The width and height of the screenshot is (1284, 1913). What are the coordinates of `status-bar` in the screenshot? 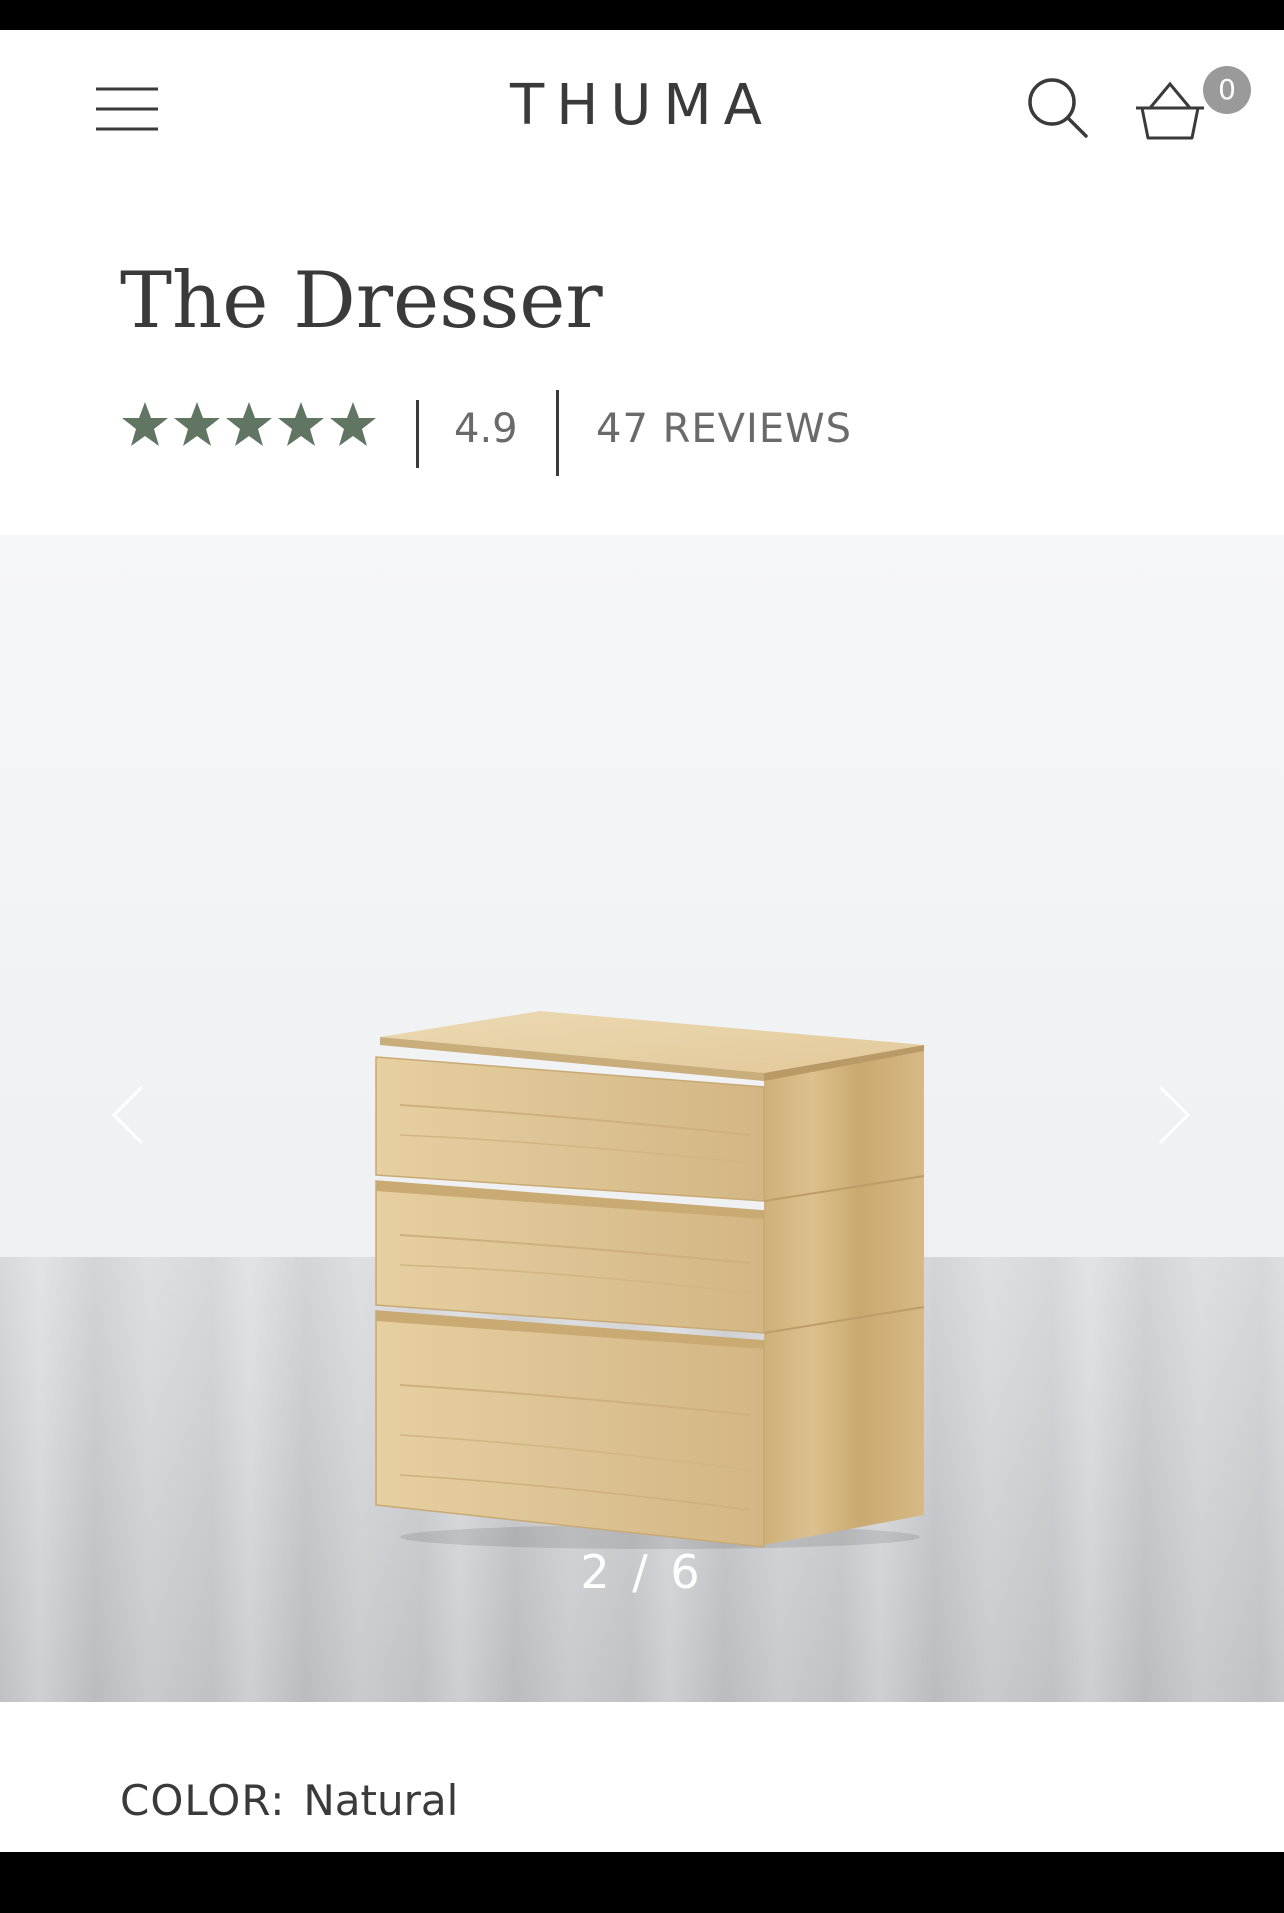 It's located at (642, 15).